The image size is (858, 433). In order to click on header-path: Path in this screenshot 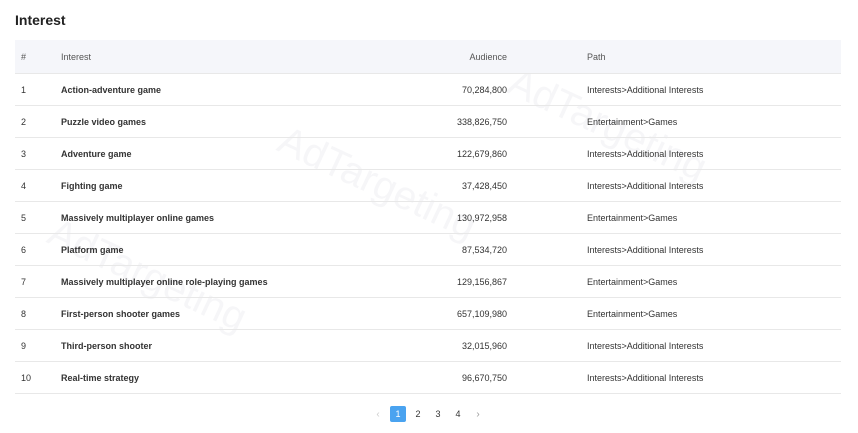, I will do `click(714, 57)`.